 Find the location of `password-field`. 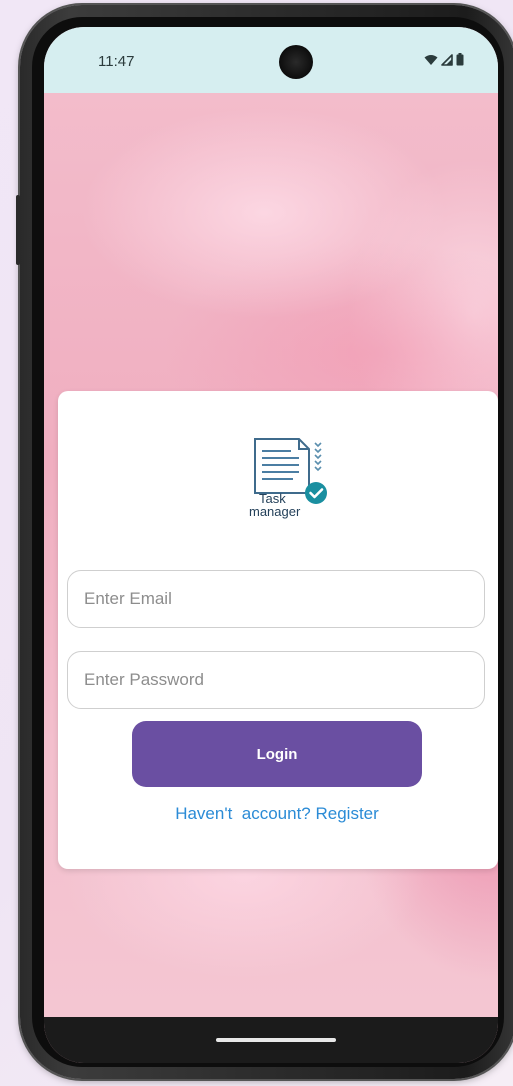

password-field is located at coordinates (276, 680).